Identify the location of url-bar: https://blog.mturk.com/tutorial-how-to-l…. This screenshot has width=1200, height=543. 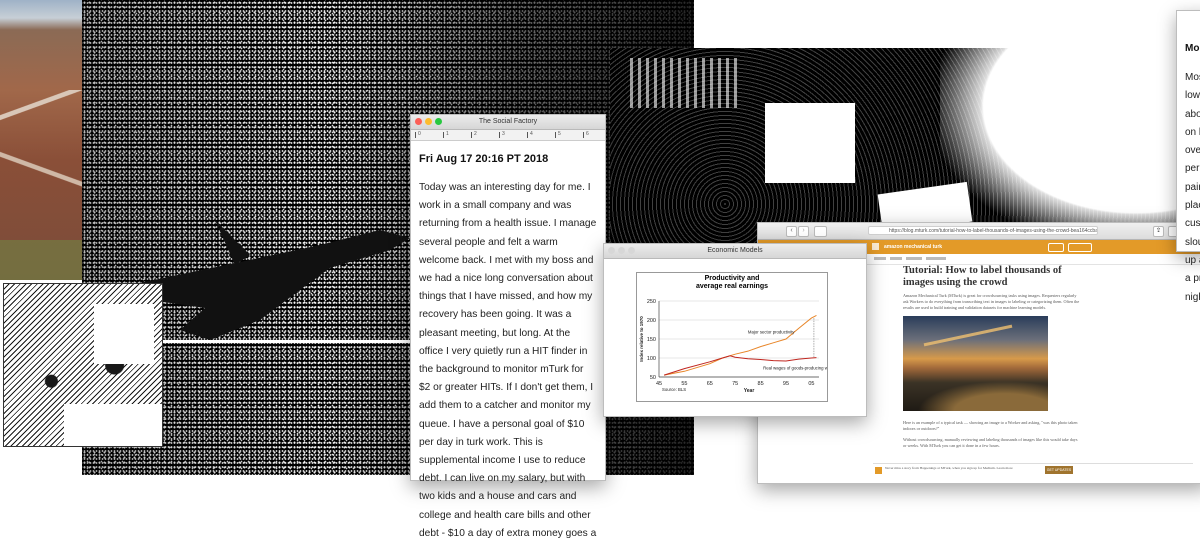
(983, 230).